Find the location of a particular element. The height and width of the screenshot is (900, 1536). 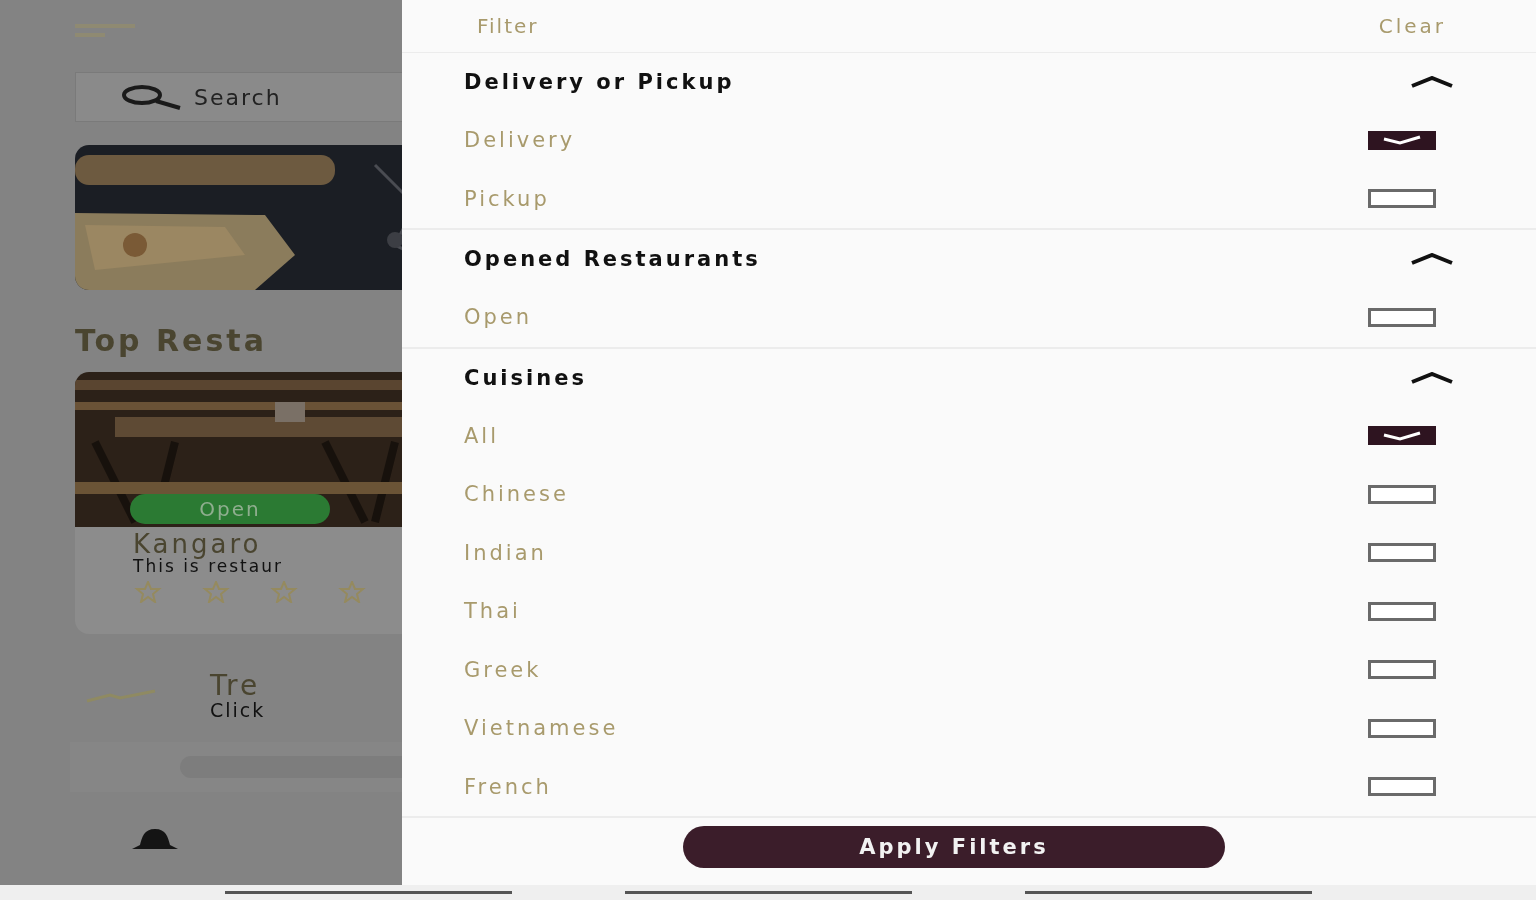

option-label: Delivery is located at coordinates (520, 140).